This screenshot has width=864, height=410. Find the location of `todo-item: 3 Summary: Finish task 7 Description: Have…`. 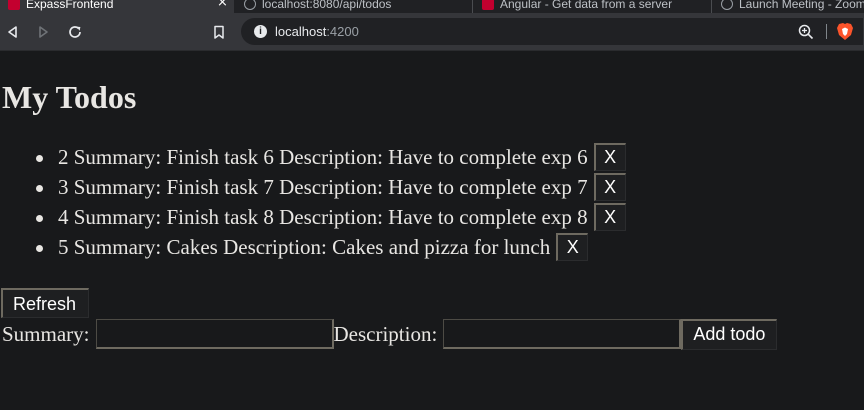

todo-item: 3 Summary: Finish task 7 Description: Have… is located at coordinates (313, 187).